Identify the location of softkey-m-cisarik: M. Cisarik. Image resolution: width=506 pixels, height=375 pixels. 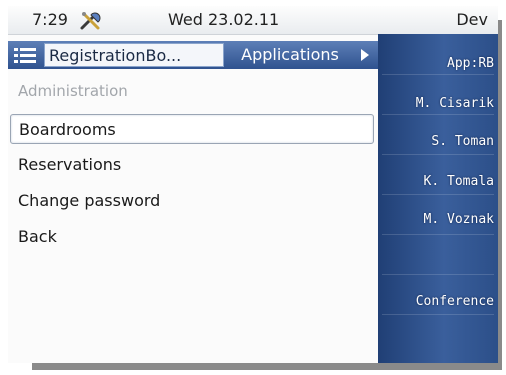
(439, 103).